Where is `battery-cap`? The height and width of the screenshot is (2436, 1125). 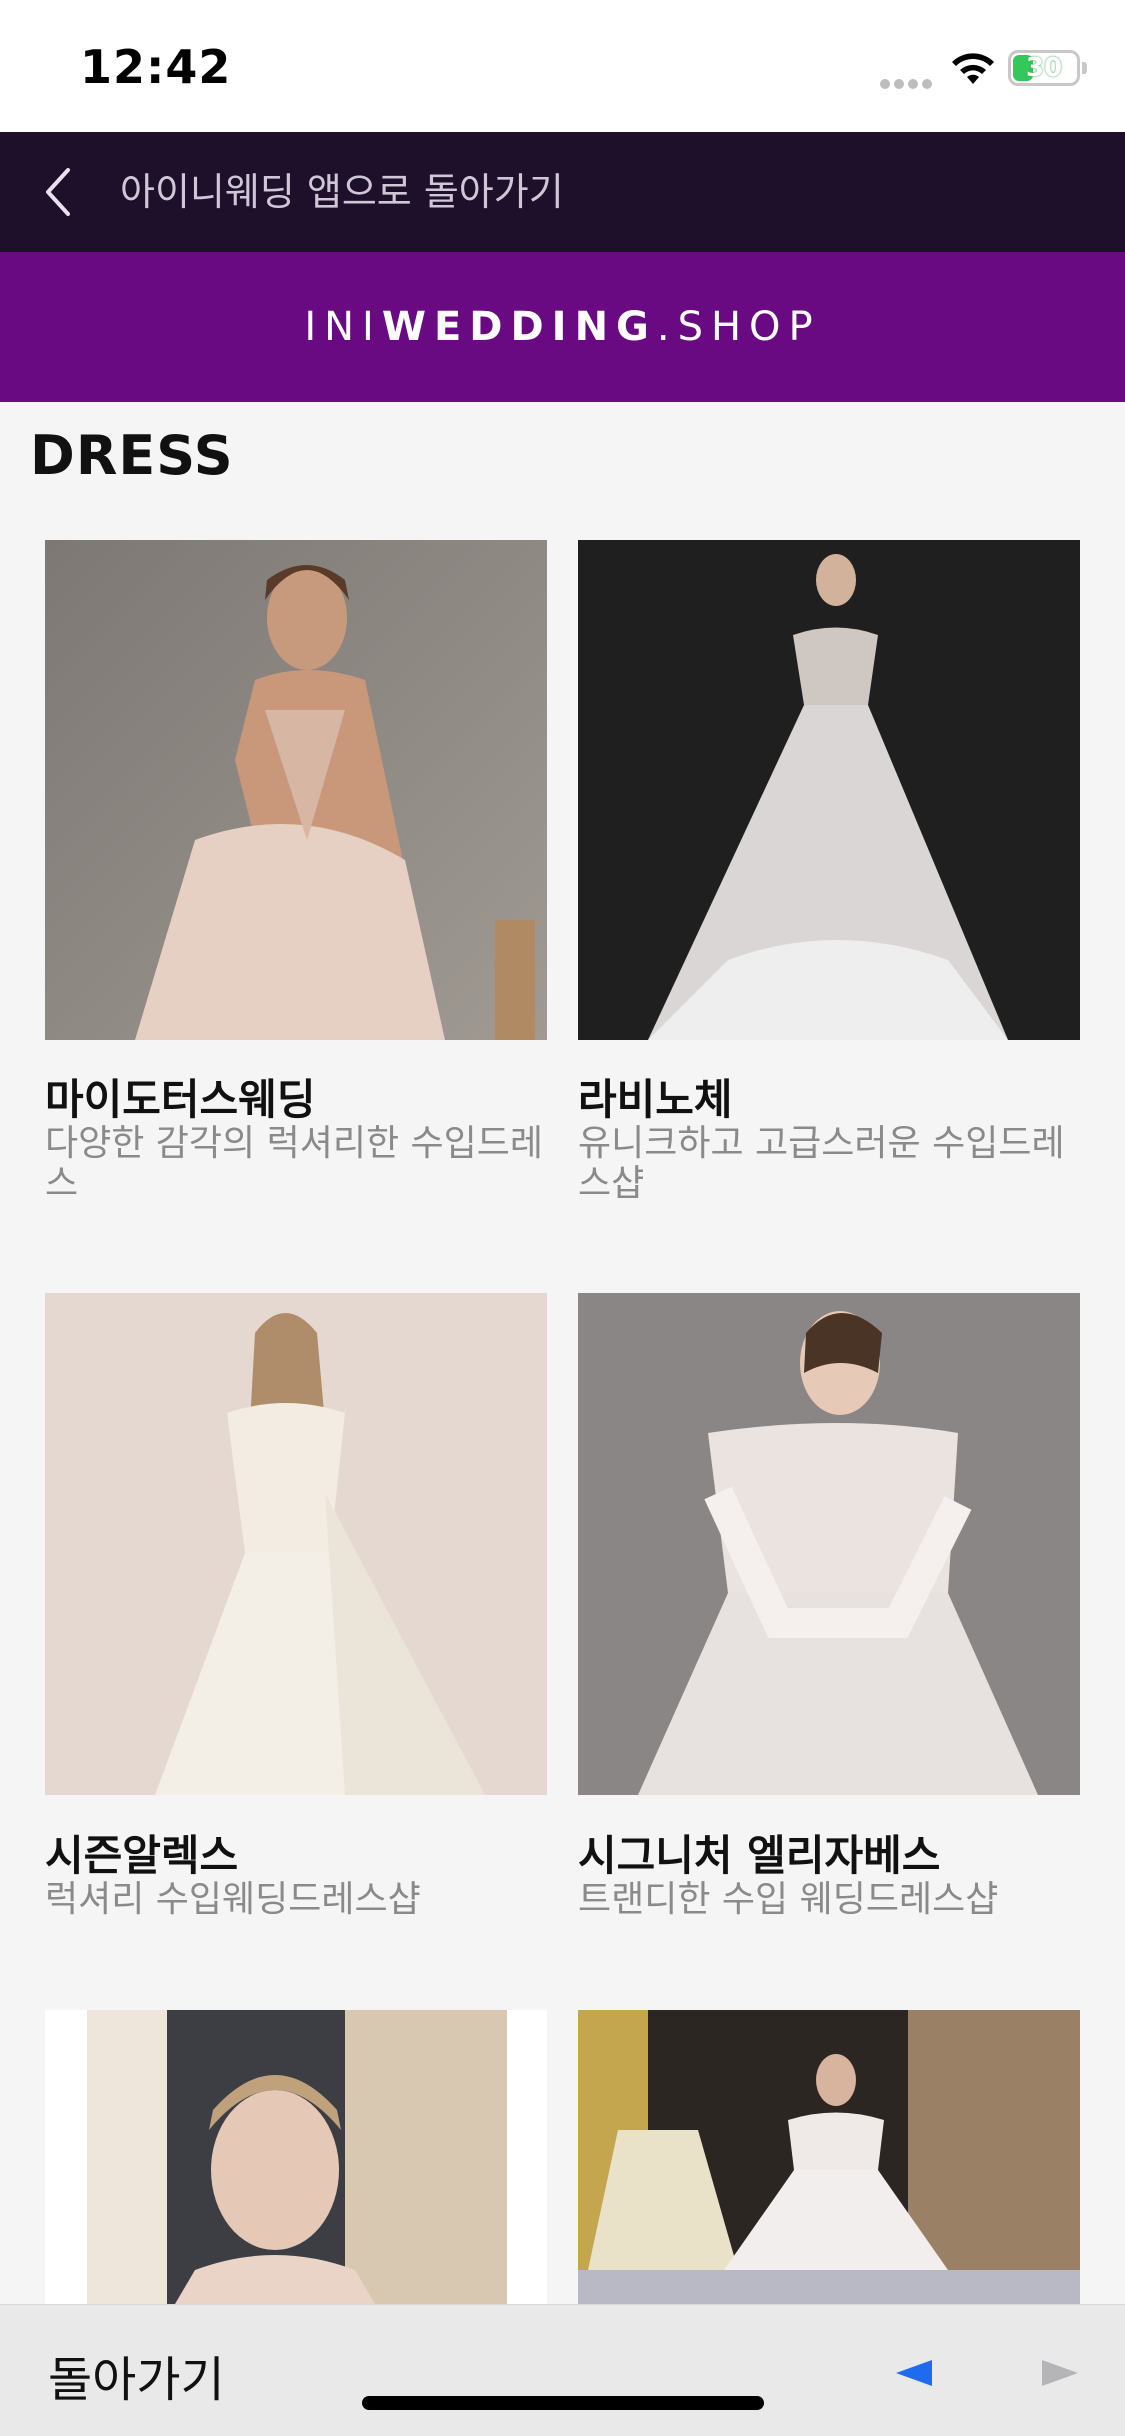
battery-cap is located at coordinates (1084, 68).